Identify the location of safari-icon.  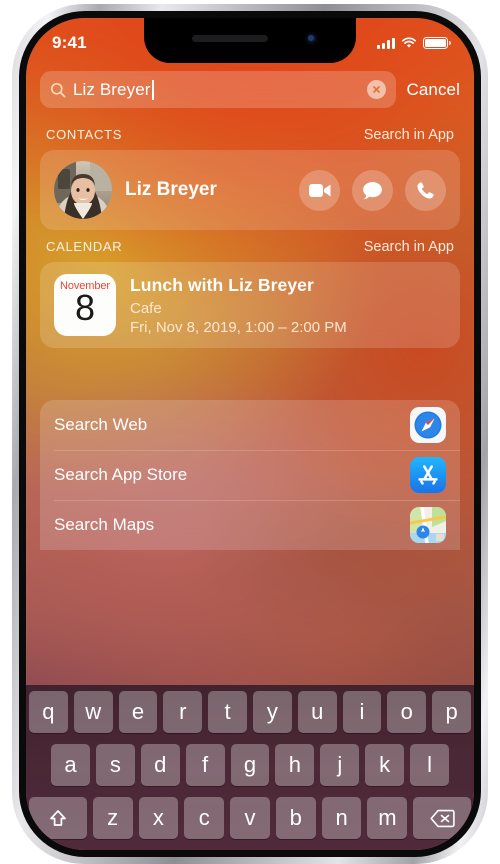
(428, 425).